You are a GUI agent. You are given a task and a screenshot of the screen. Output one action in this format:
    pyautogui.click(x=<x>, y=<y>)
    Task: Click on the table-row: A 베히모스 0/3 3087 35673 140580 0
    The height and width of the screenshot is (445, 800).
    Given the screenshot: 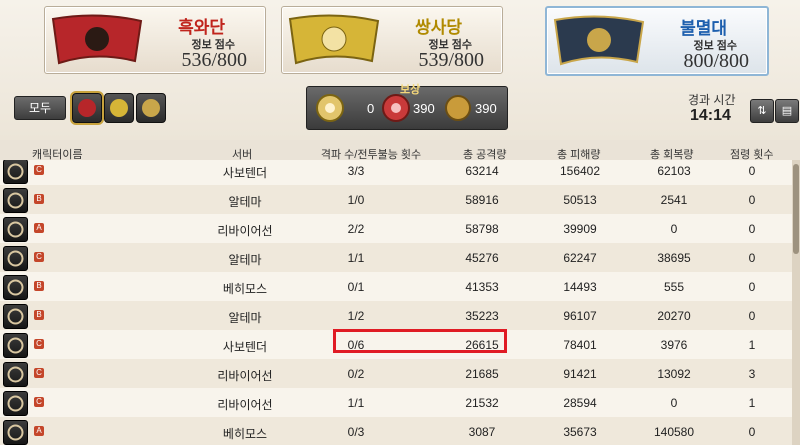 What is the action you would take?
    pyautogui.click(x=396, y=431)
    